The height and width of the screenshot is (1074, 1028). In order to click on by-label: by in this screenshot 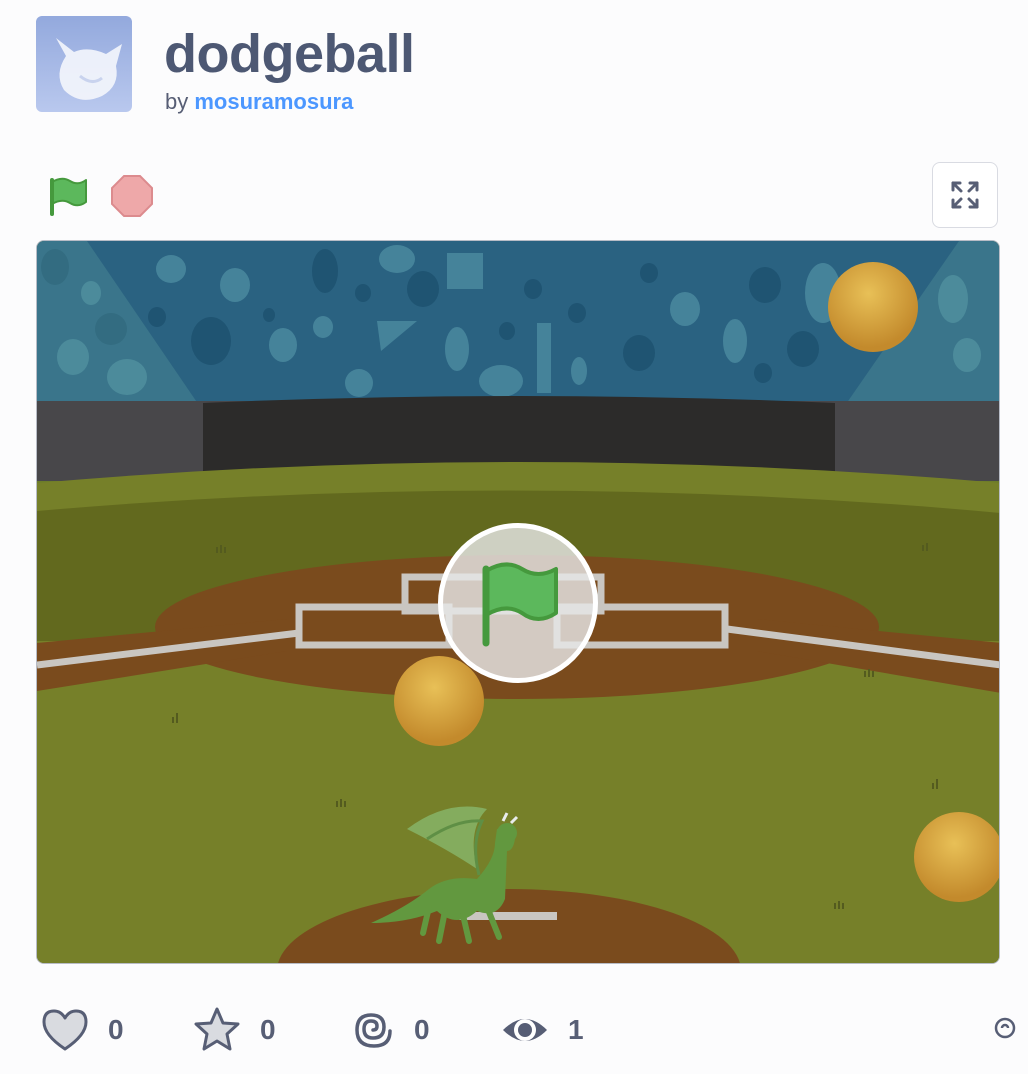, I will do `click(177, 101)`.